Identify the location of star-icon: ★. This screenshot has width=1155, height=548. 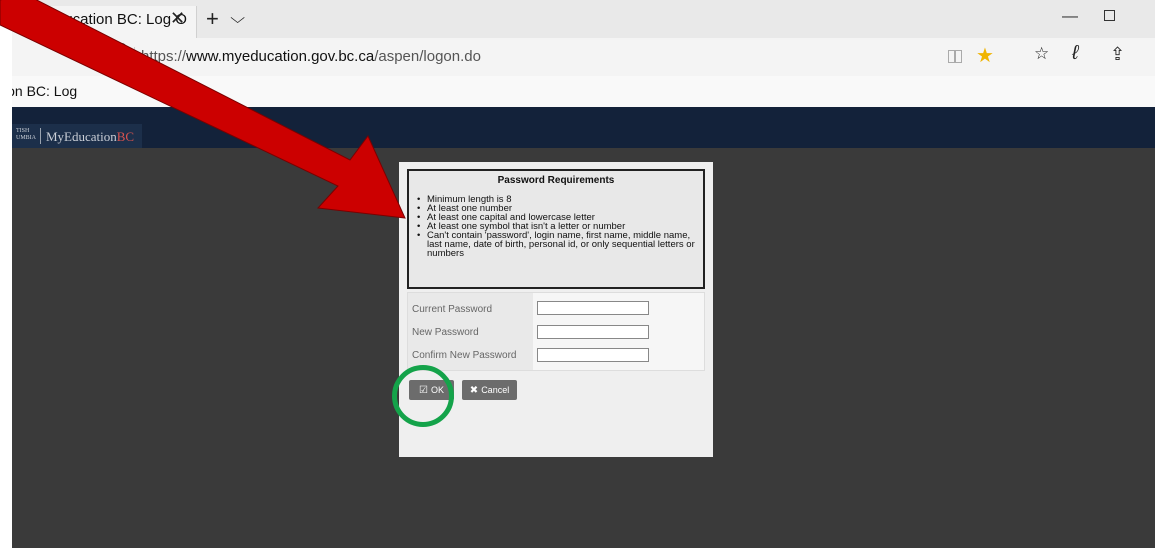
(985, 55).